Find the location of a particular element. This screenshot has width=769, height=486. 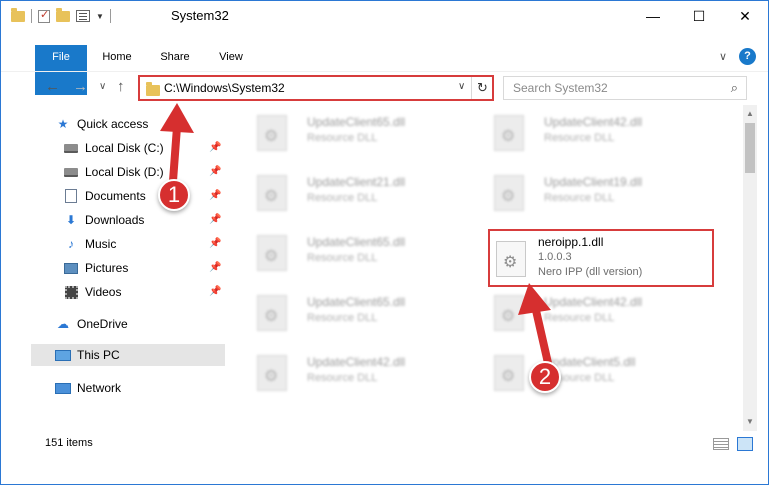

qat-properties-icon is located at coordinates (83, 16).